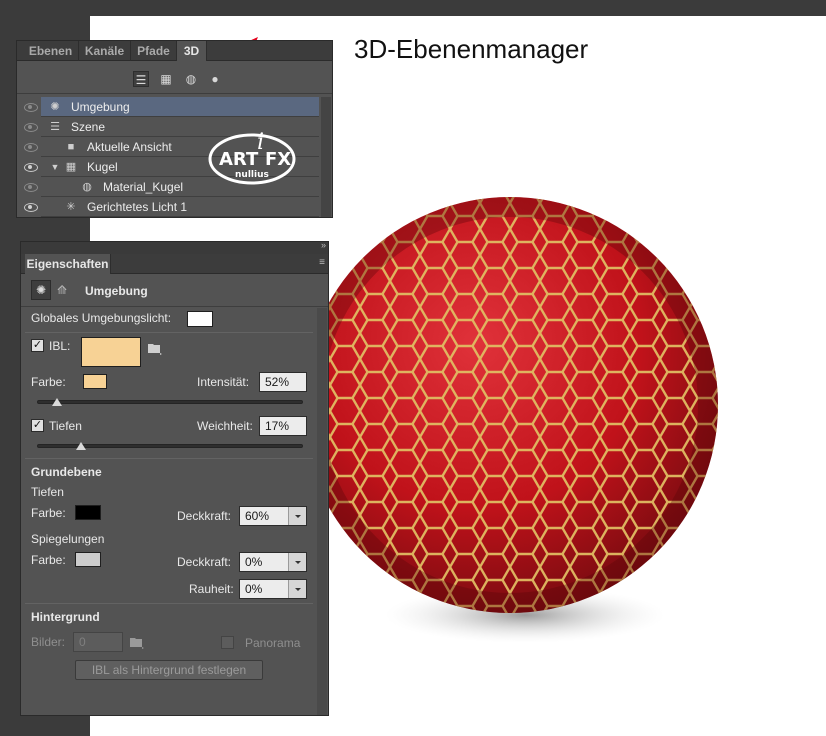  Describe the element at coordinates (137, 207) in the screenshot. I see `layer-label: Gerichtetes Licht 1` at that location.